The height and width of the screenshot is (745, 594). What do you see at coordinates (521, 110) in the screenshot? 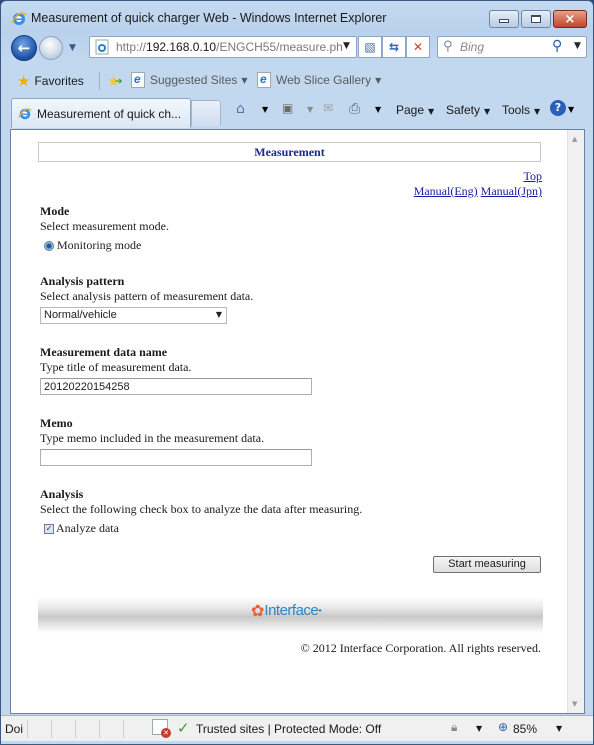
I see `tools-menu: Tools ▼` at bounding box center [521, 110].